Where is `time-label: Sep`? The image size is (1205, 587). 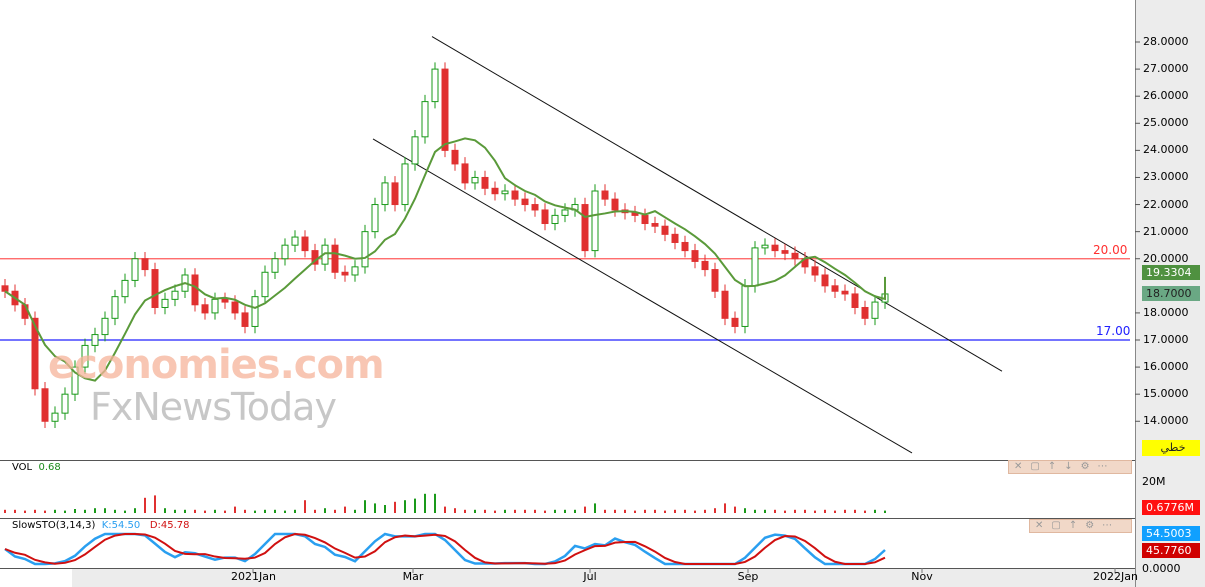
time-label: Sep is located at coordinates (748, 576).